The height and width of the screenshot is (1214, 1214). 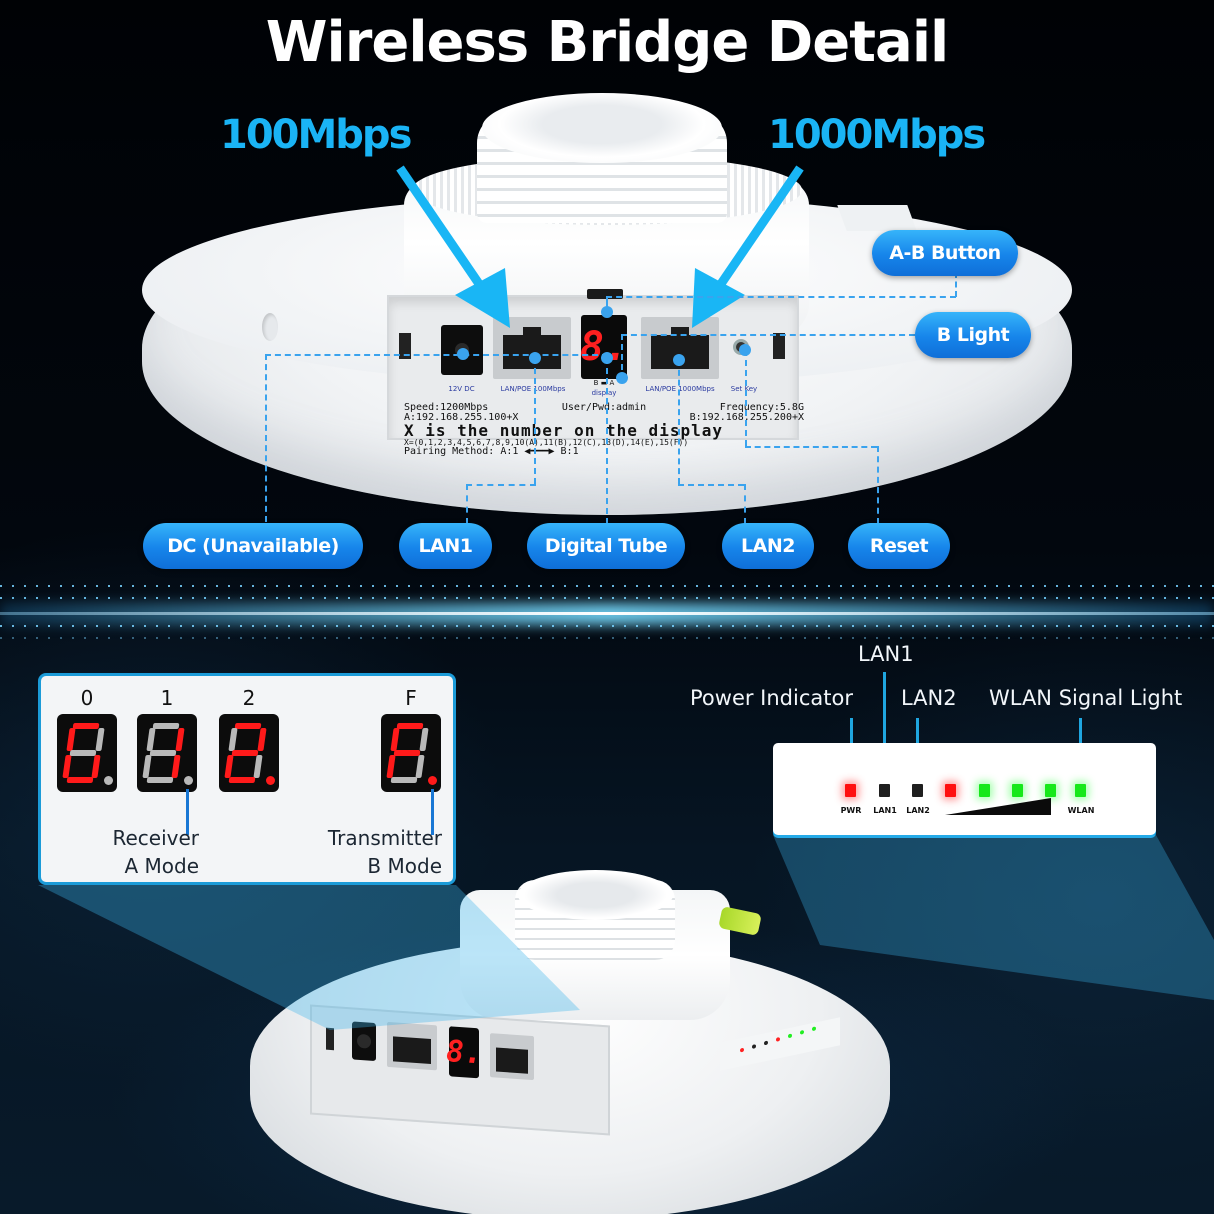 What do you see at coordinates (771, 698) in the screenshot?
I see `annotation-power: Power Indicator` at bounding box center [771, 698].